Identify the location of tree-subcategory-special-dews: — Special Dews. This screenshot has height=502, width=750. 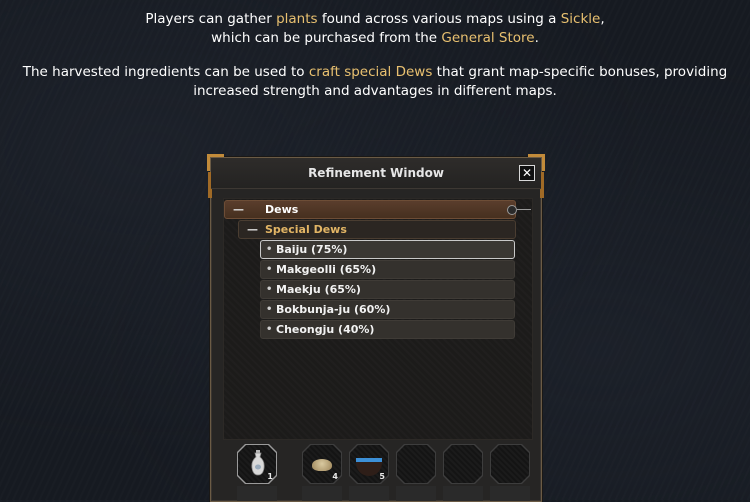
(377, 229).